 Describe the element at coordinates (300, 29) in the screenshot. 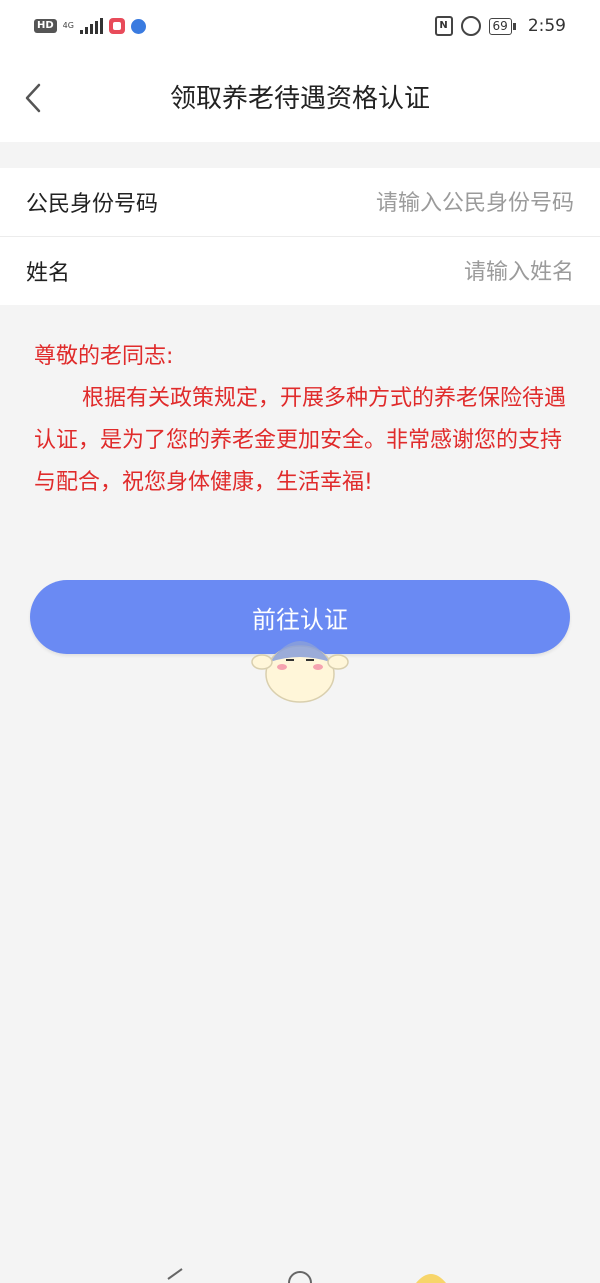

I see `status-bar: HD 4G N 69 2:59` at that location.